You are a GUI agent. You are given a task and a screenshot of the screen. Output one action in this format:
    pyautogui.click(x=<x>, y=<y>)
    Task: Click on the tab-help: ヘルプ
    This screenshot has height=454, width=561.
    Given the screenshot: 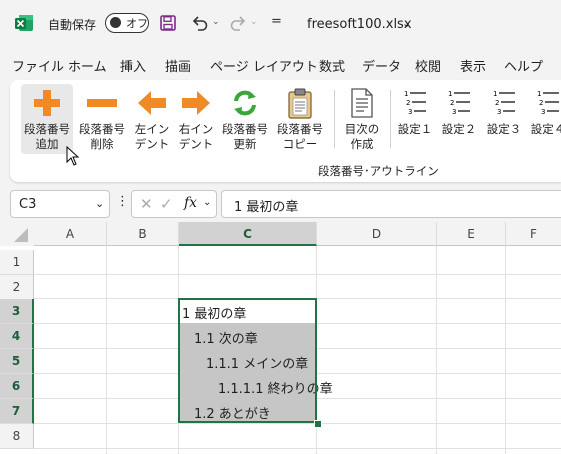 What is the action you would take?
    pyautogui.click(x=523, y=65)
    